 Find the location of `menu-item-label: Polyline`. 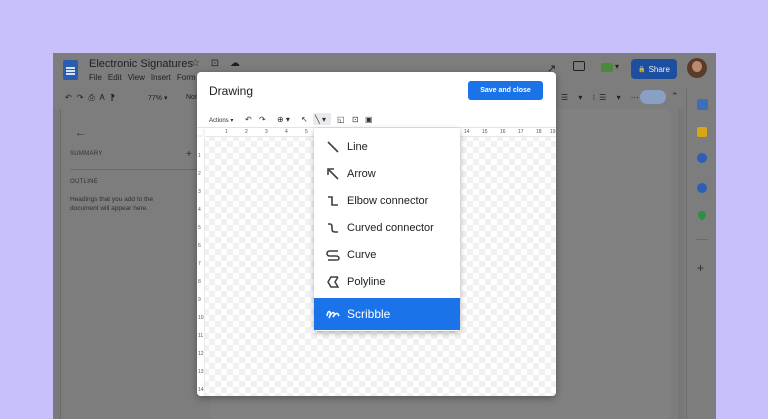

menu-item-label: Polyline is located at coordinates (366, 281).